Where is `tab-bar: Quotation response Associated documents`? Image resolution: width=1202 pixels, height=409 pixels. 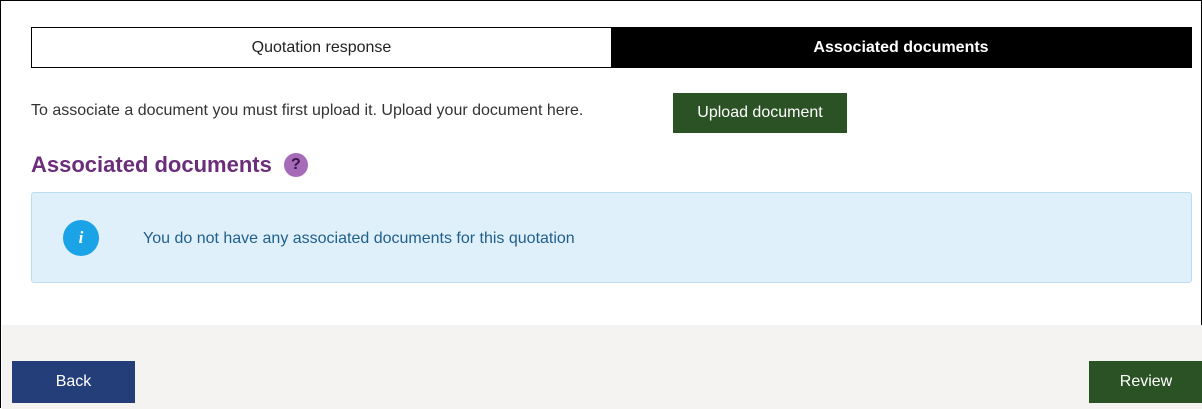
tab-bar: Quotation response Associated documents is located at coordinates (611, 47).